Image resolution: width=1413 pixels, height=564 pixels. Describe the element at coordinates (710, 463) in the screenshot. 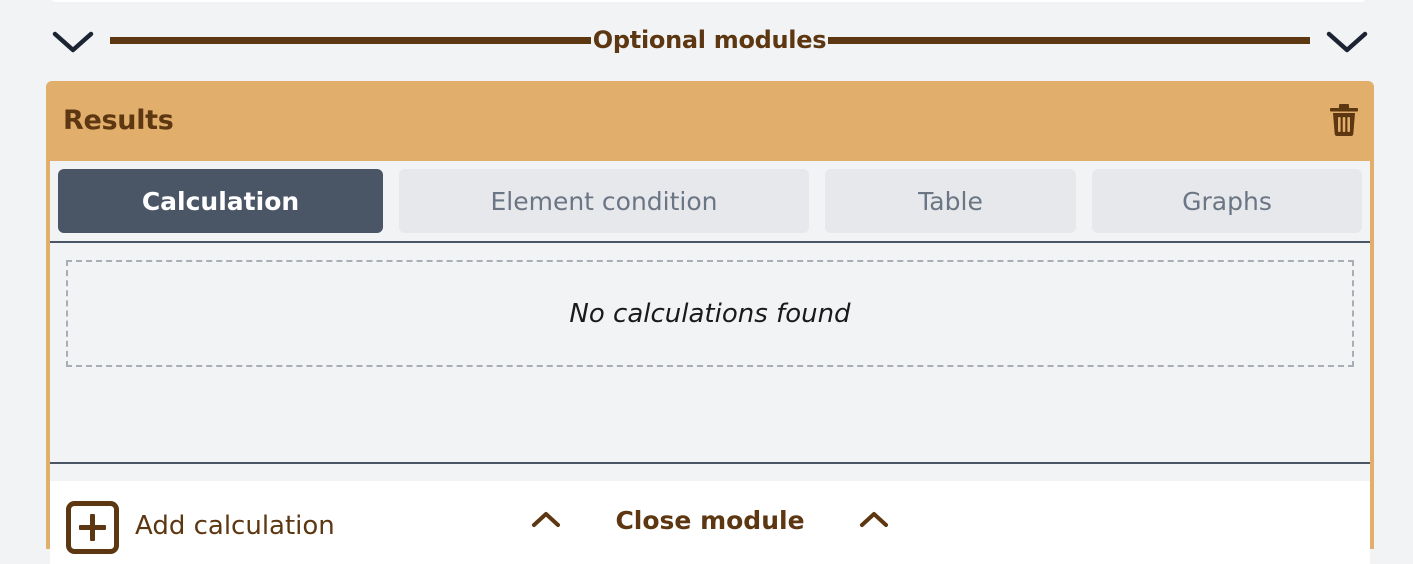

I see `content-divider` at that location.